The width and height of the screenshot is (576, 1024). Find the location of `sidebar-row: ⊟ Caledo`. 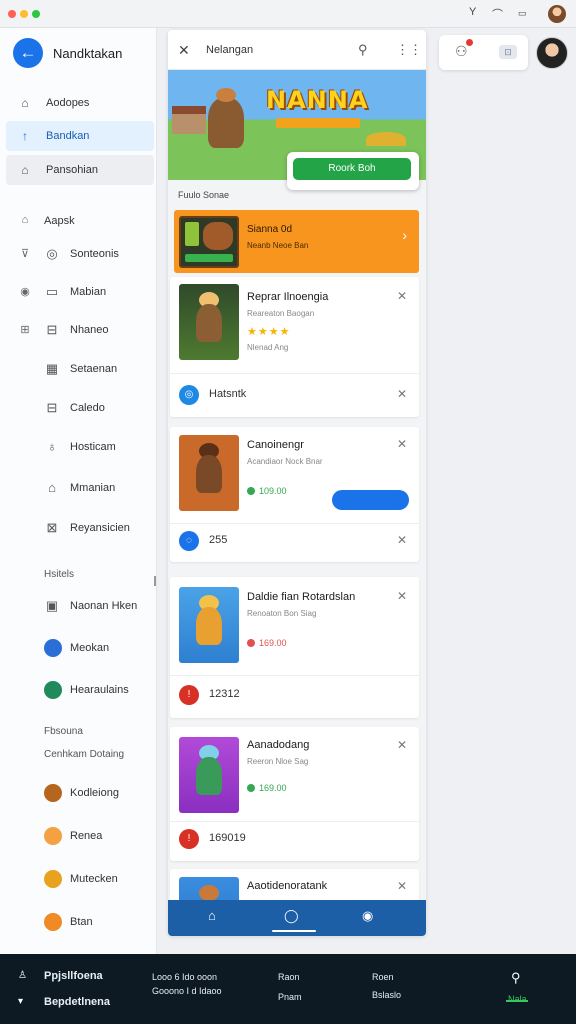

sidebar-row: ⊟ Caledo is located at coordinates (78, 408).